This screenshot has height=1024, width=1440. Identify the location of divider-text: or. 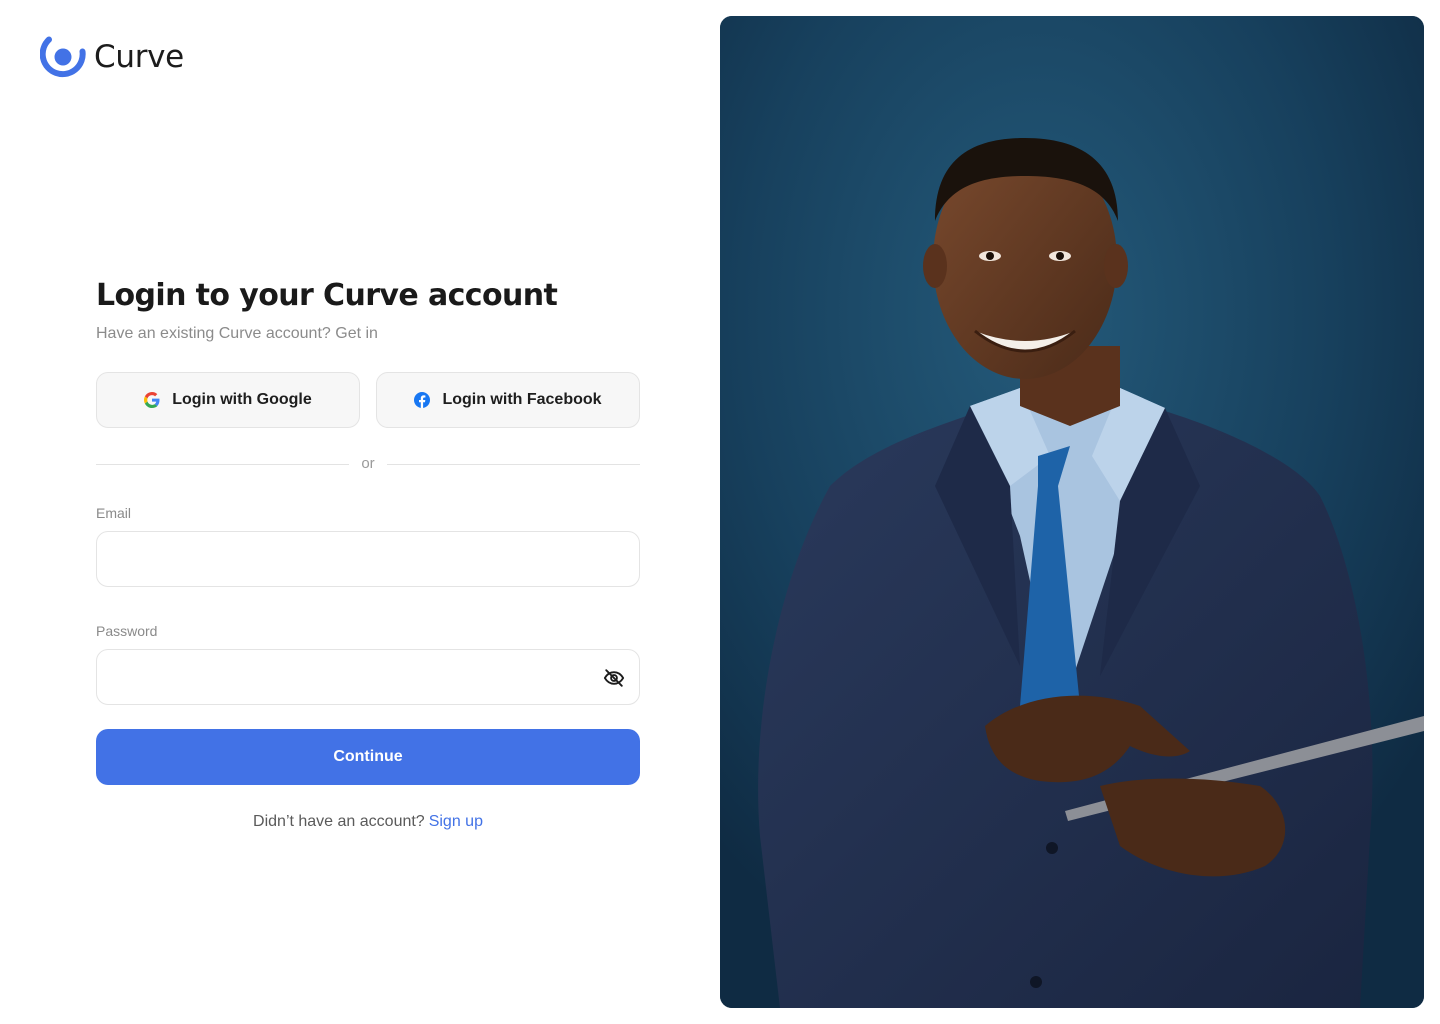
(368, 463).